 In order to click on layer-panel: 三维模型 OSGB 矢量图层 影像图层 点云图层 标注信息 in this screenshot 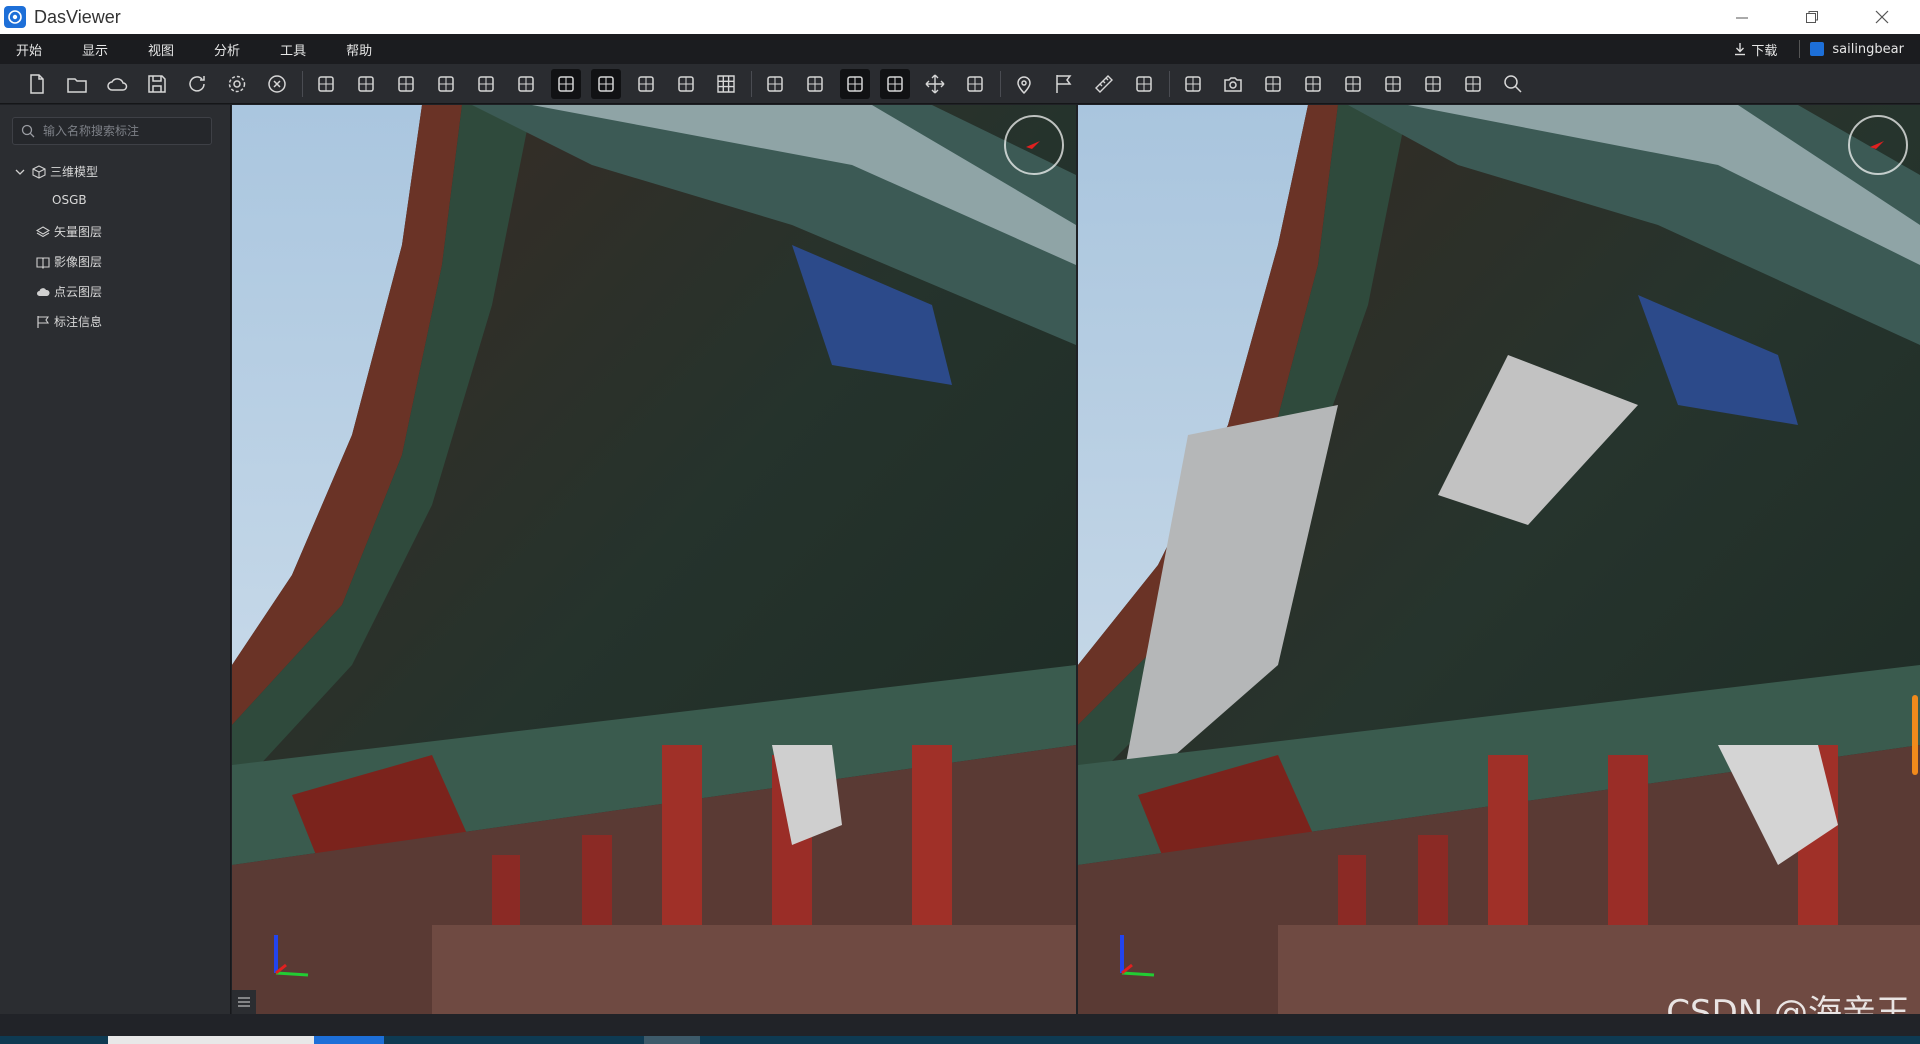, I will do `click(115, 559)`.